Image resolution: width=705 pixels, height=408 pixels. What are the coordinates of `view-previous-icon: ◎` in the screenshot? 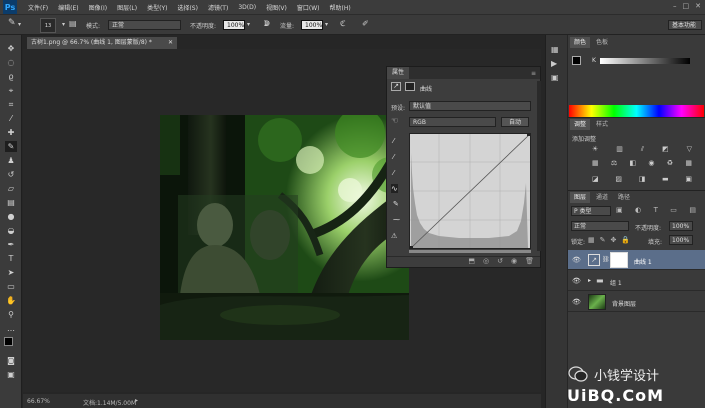 It's located at (486, 262).